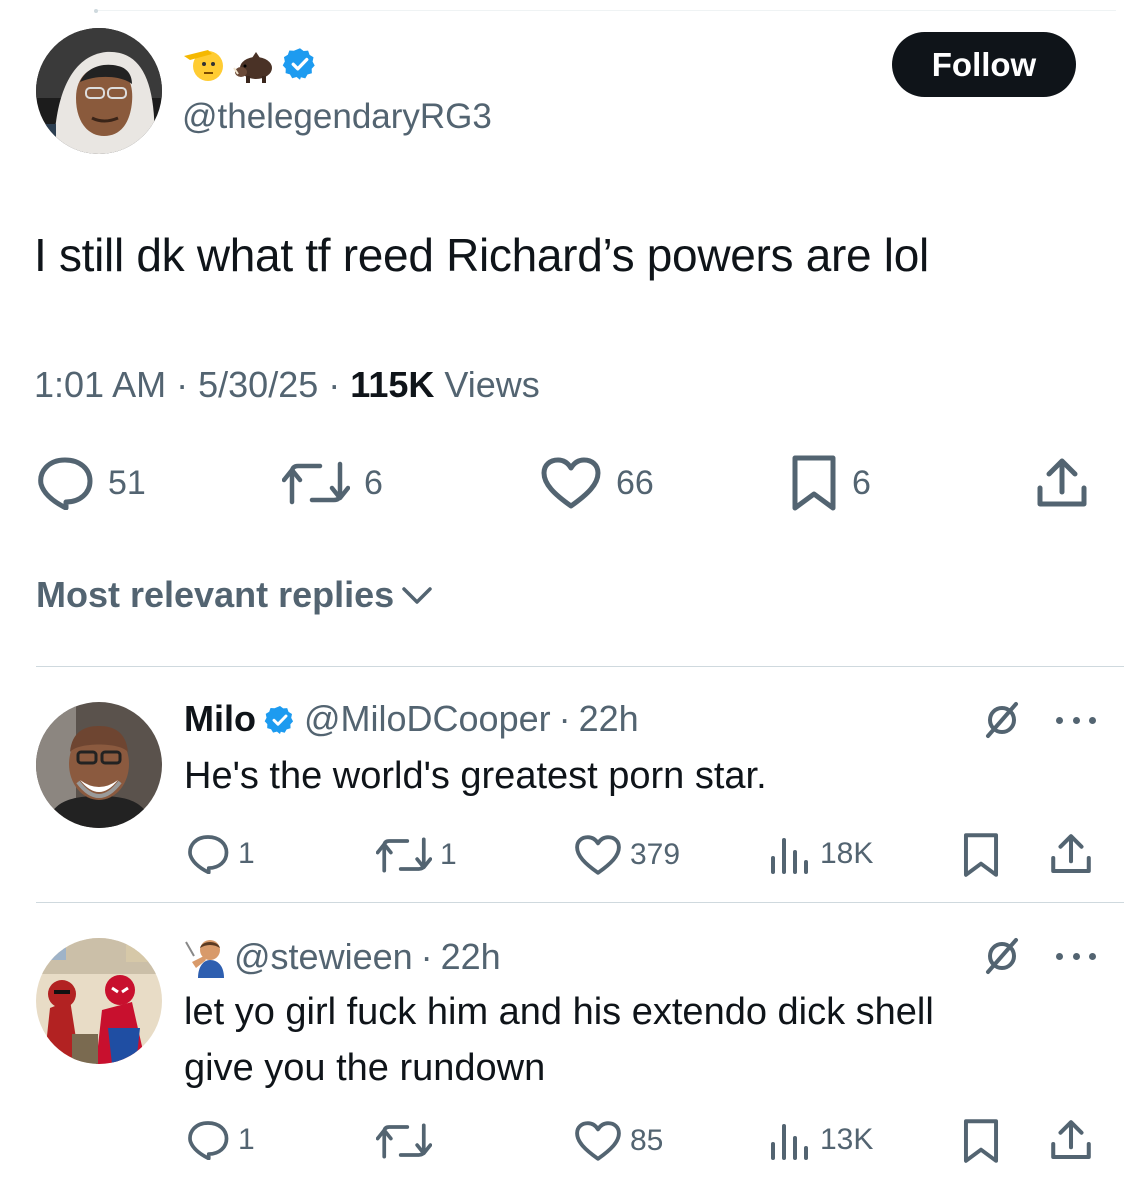  I want to click on boar-icon, so click(254, 64).